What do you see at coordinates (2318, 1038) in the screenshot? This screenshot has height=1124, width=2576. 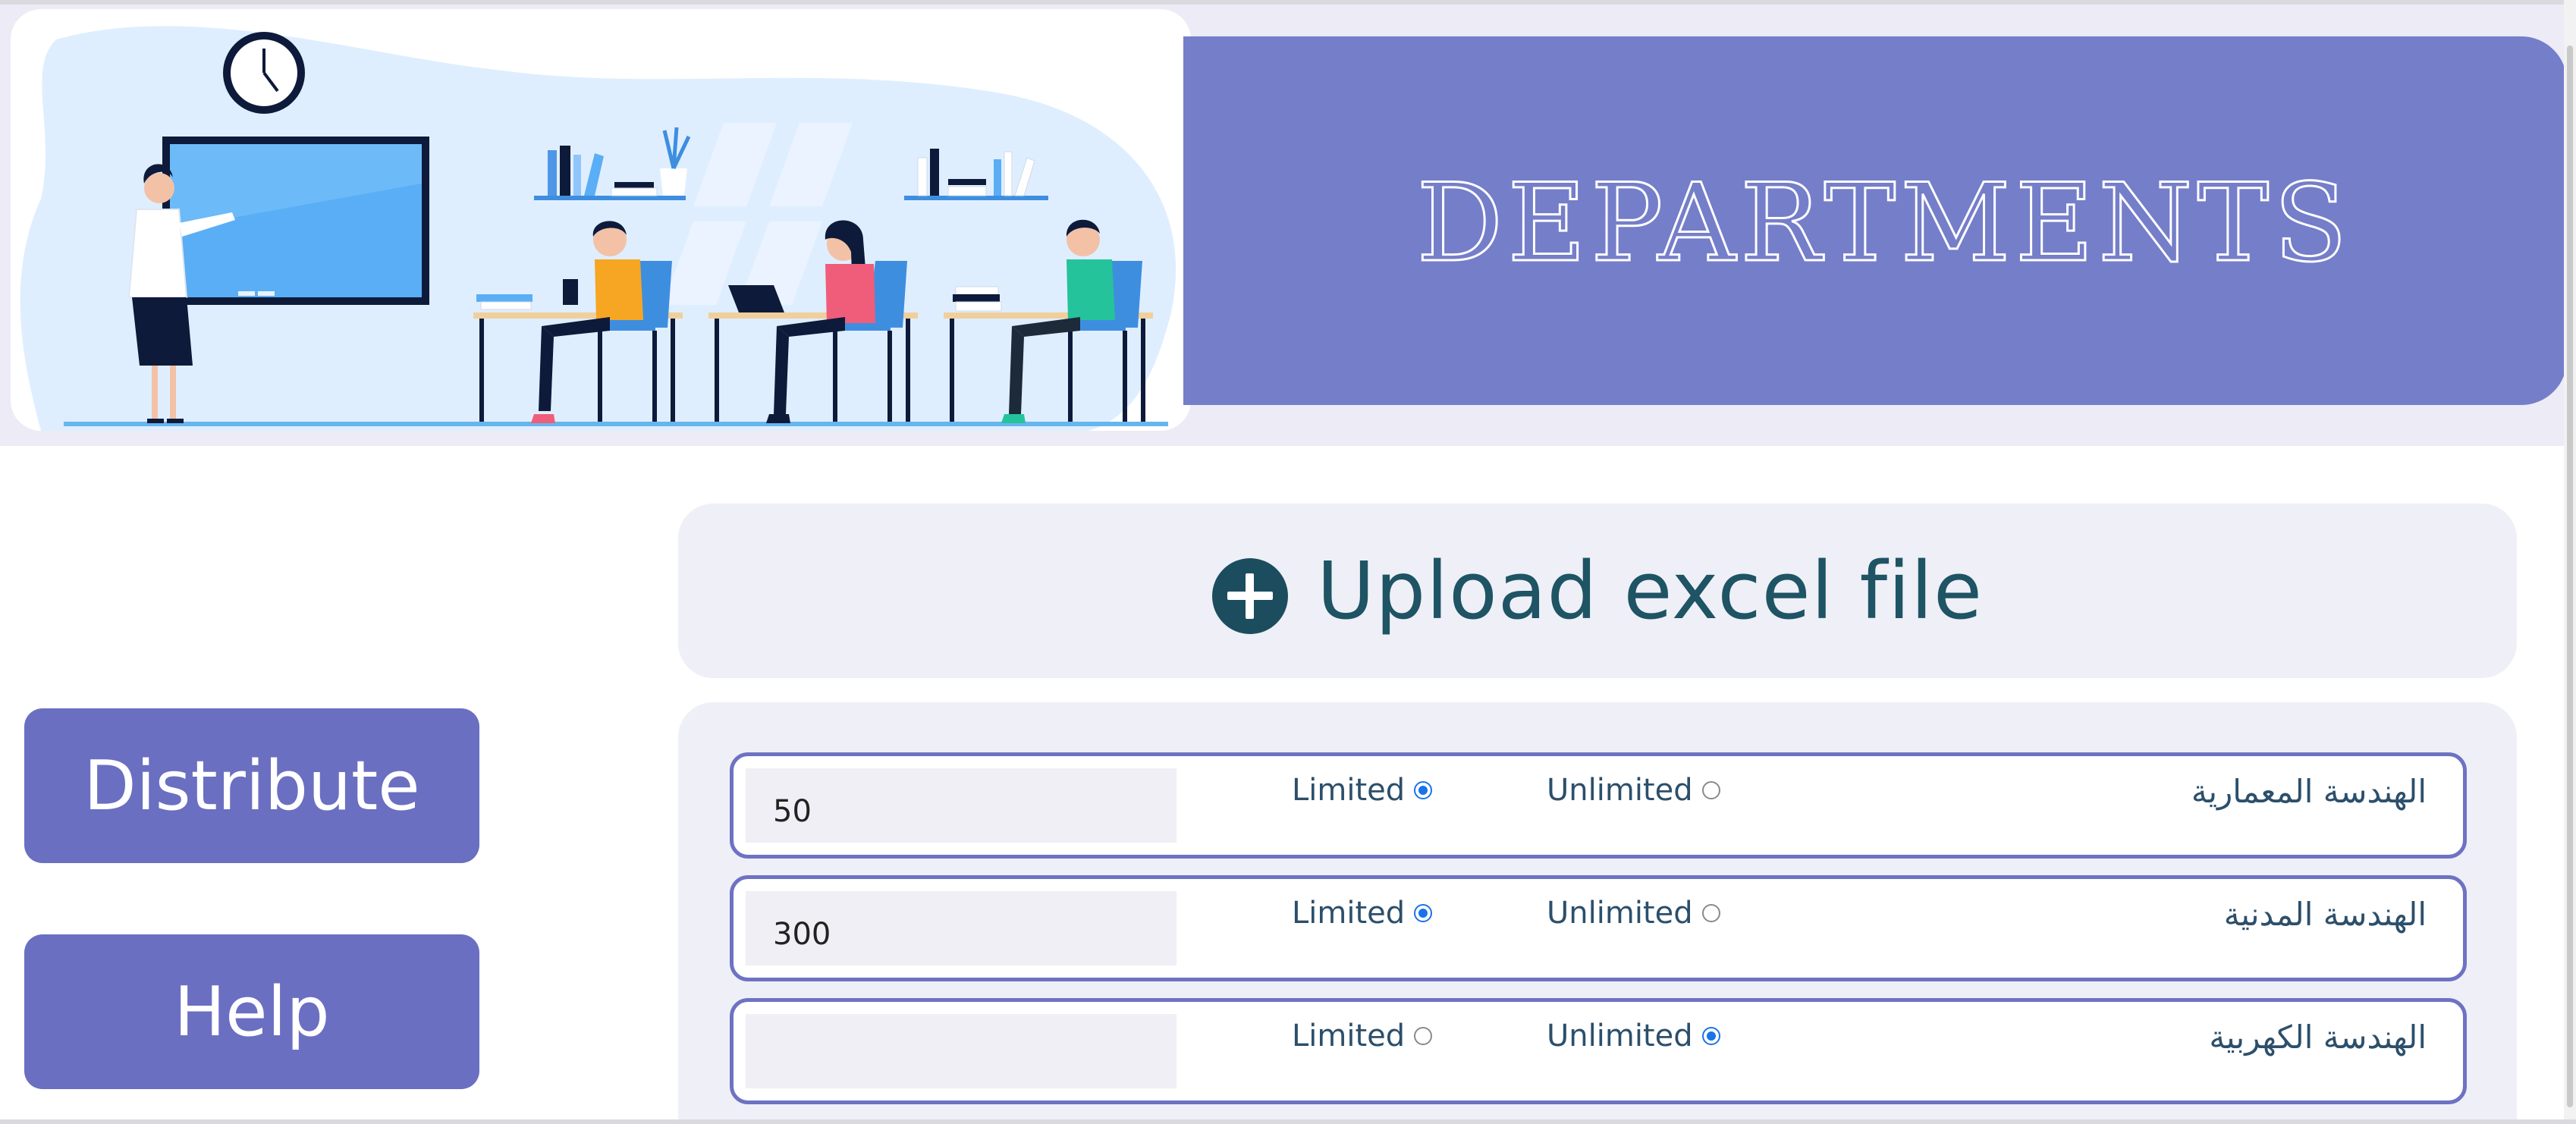 I see `department-name: الهندسة الكهربية` at bounding box center [2318, 1038].